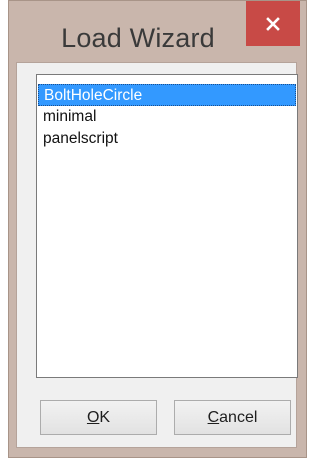 The image size is (320, 465). I want to click on title-bar: Load Wizard, so click(157, 32).